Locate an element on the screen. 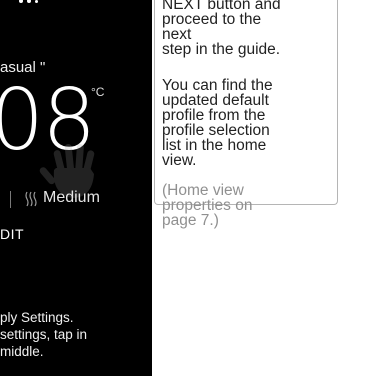 This screenshot has width=382, height=376. guide-text: profile from the is located at coordinates (214, 115).